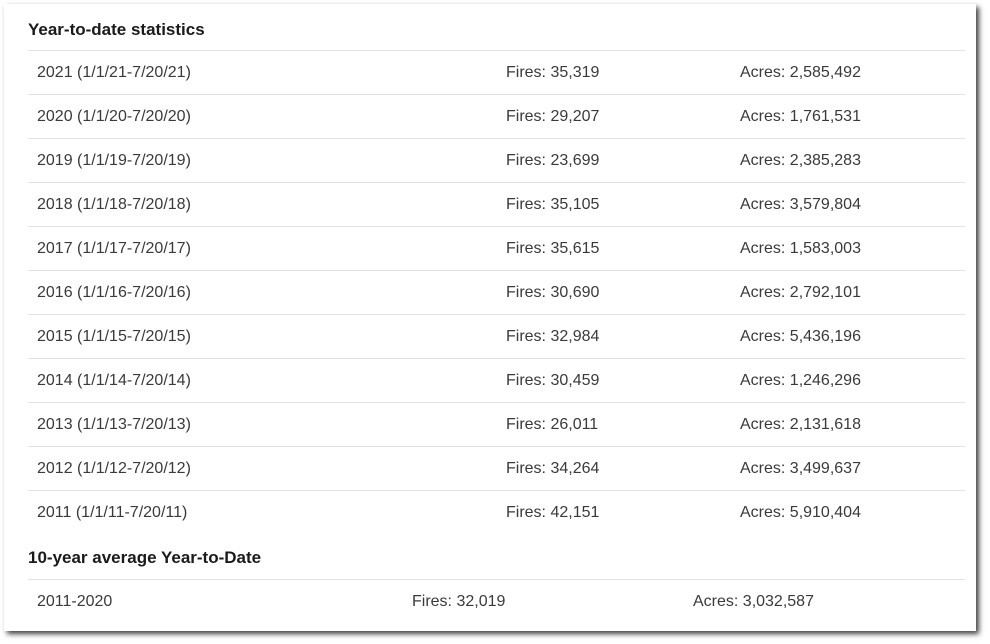 The image size is (990, 644). I want to click on table-row: 2011-2020 Fires: 32,019 Acres: 3,032,587, so click(496, 601).